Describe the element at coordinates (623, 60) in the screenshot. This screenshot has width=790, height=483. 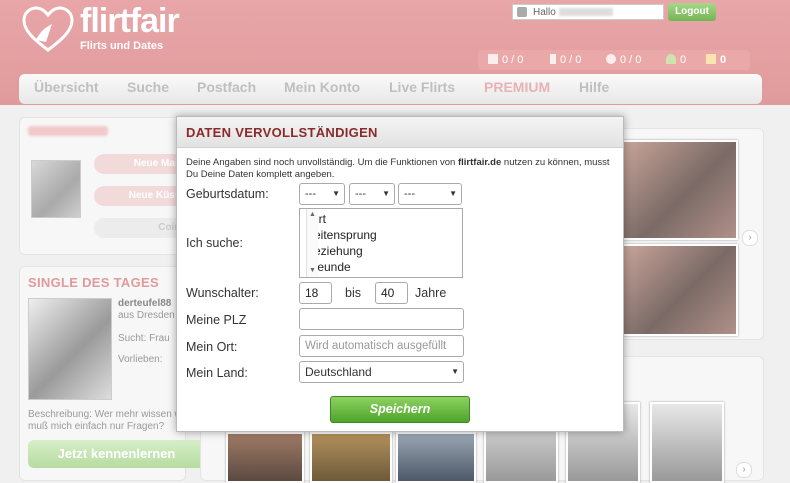
I see `stat-kisses: 0 / 0` at that location.